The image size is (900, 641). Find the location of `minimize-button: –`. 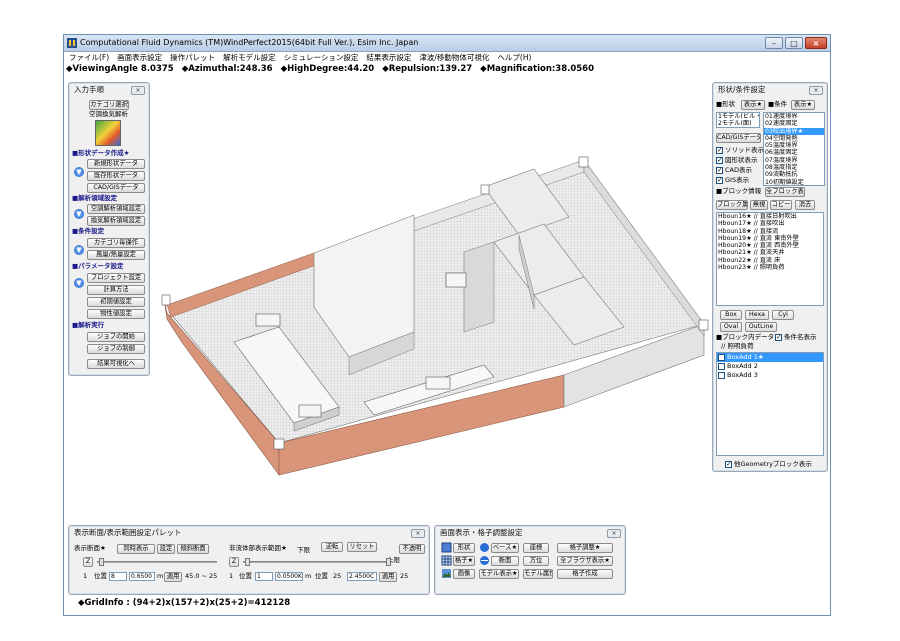

minimize-button: – is located at coordinates (774, 43).